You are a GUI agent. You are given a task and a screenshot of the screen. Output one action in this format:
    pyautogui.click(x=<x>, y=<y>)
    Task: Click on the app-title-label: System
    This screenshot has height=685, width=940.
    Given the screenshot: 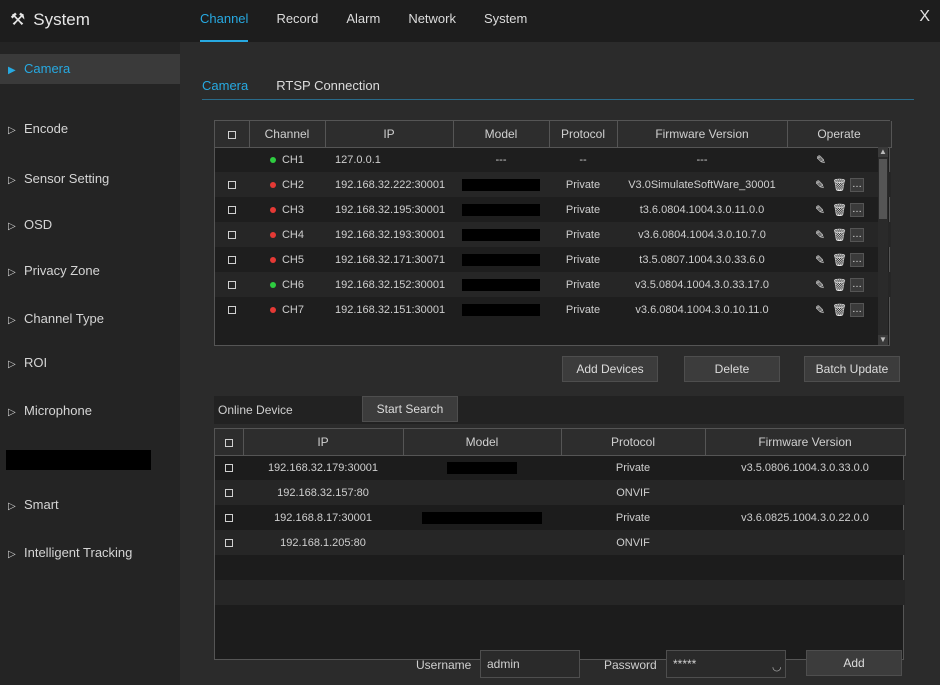 What is the action you would take?
    pyautogui.click(x=61, y=19)
    